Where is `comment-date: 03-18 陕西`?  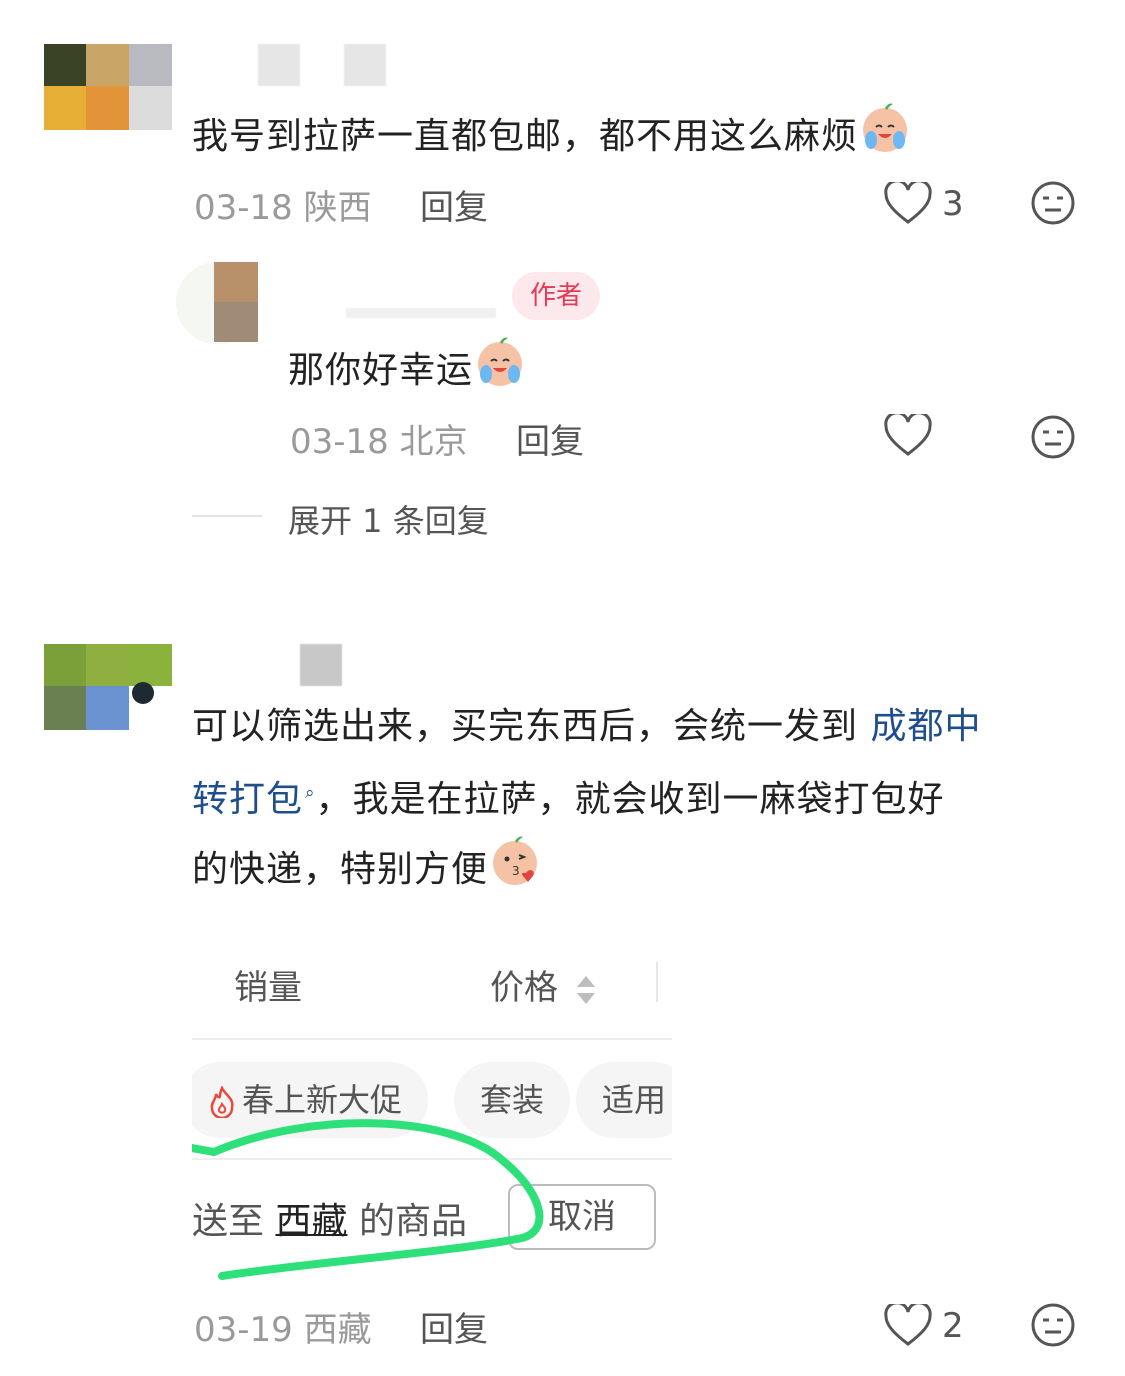 comment-date: 03-18 陕西 is located at coordinates (283, 204).